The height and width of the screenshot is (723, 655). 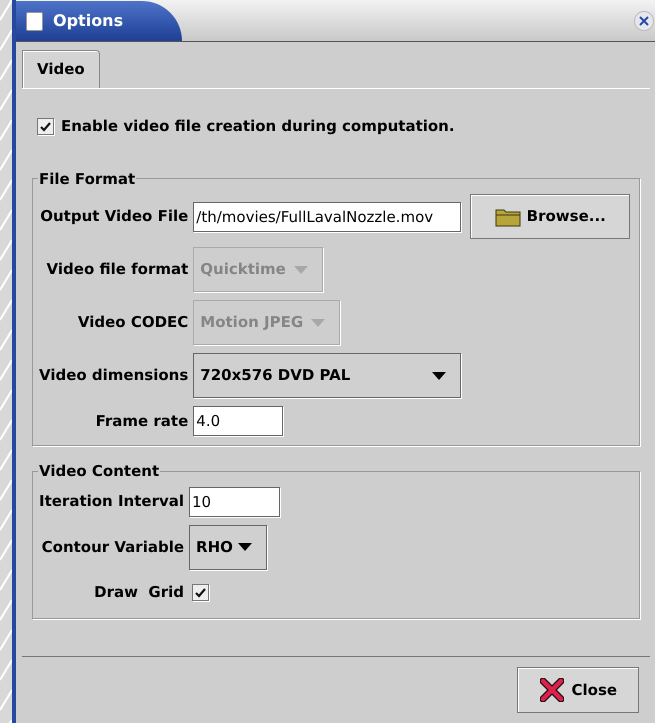 What do you see at coordinates (132, 323) in the screenshot?
I see `field-label: Video CODEC` at bounding box center [132, 323].